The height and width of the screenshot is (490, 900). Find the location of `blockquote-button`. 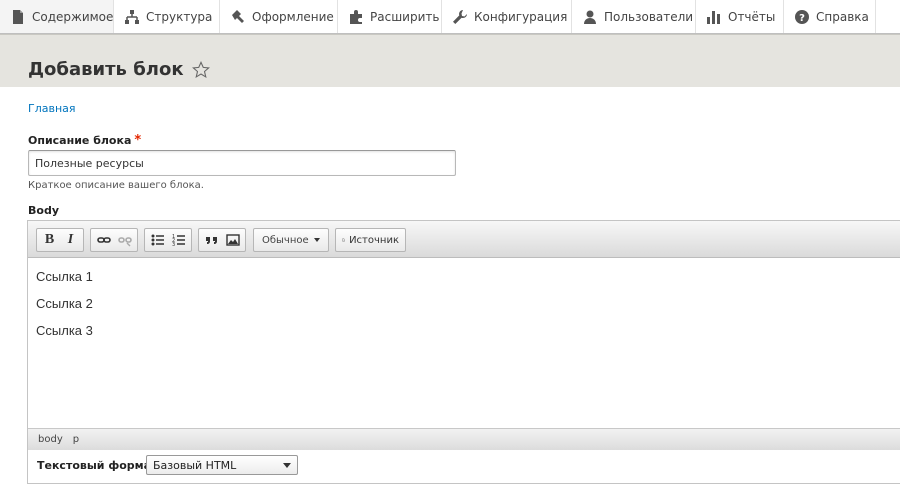

blockquote-button is located at coordinates (211, 240).